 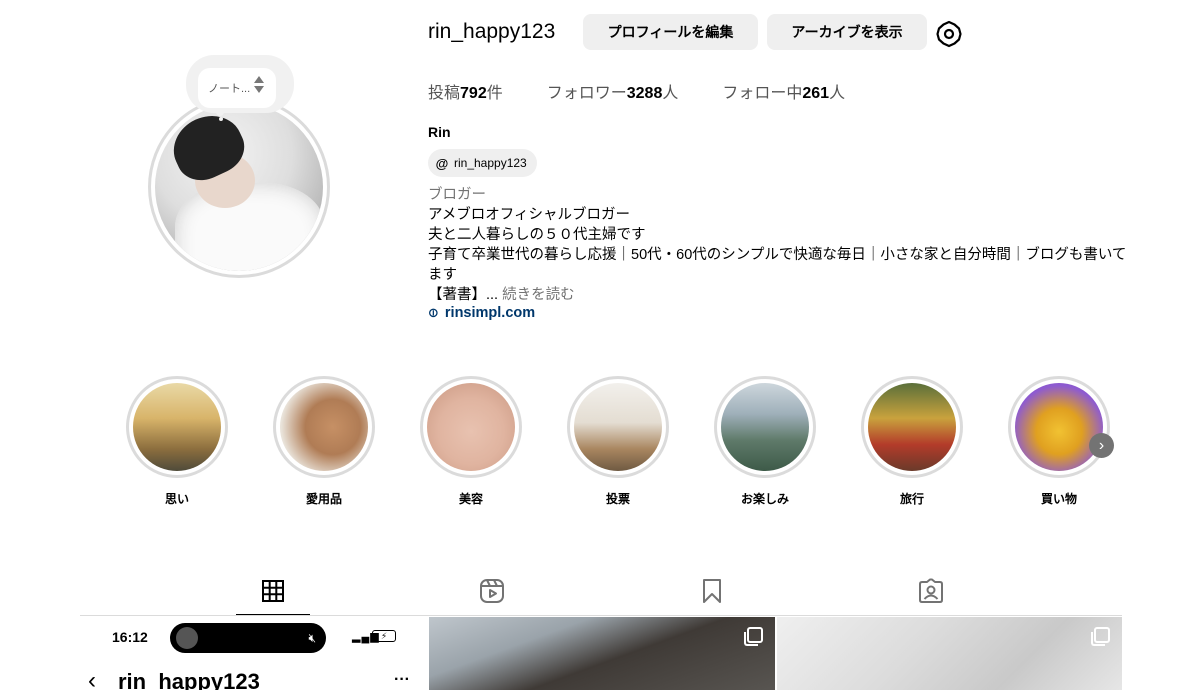 What do you see at coordinates (457, 195) in the screenshot?
I see `profile-category: ブロガー` at bounding box center [457, 195].